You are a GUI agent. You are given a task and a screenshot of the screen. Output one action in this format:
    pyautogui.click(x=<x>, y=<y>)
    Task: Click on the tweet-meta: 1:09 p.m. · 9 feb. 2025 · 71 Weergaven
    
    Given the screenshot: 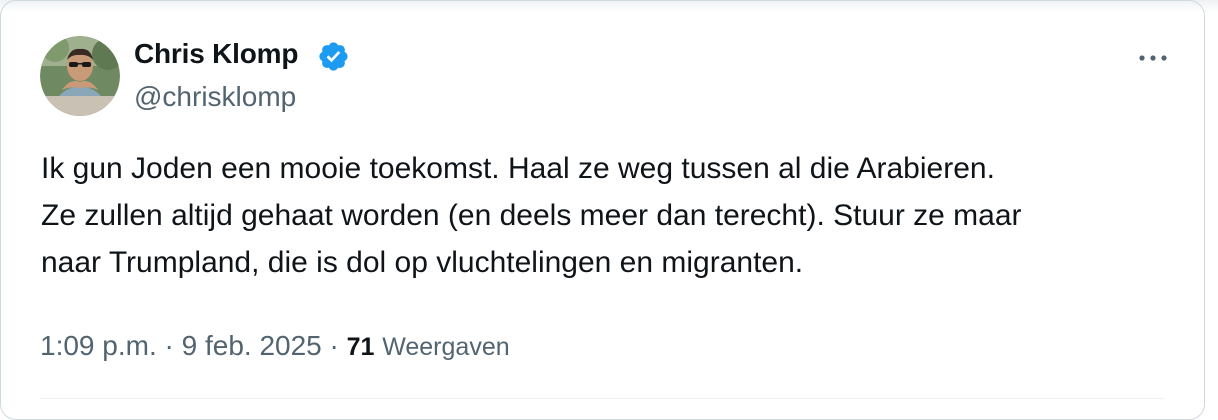 What is the action you would take?
    pyautogui.click(x=275, y=346)
    